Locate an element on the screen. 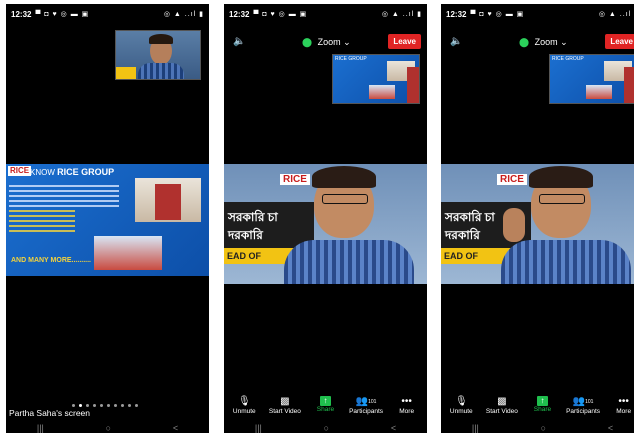  banner-text: সরকারি চা দরকারি is located at coordinates (253, 226).